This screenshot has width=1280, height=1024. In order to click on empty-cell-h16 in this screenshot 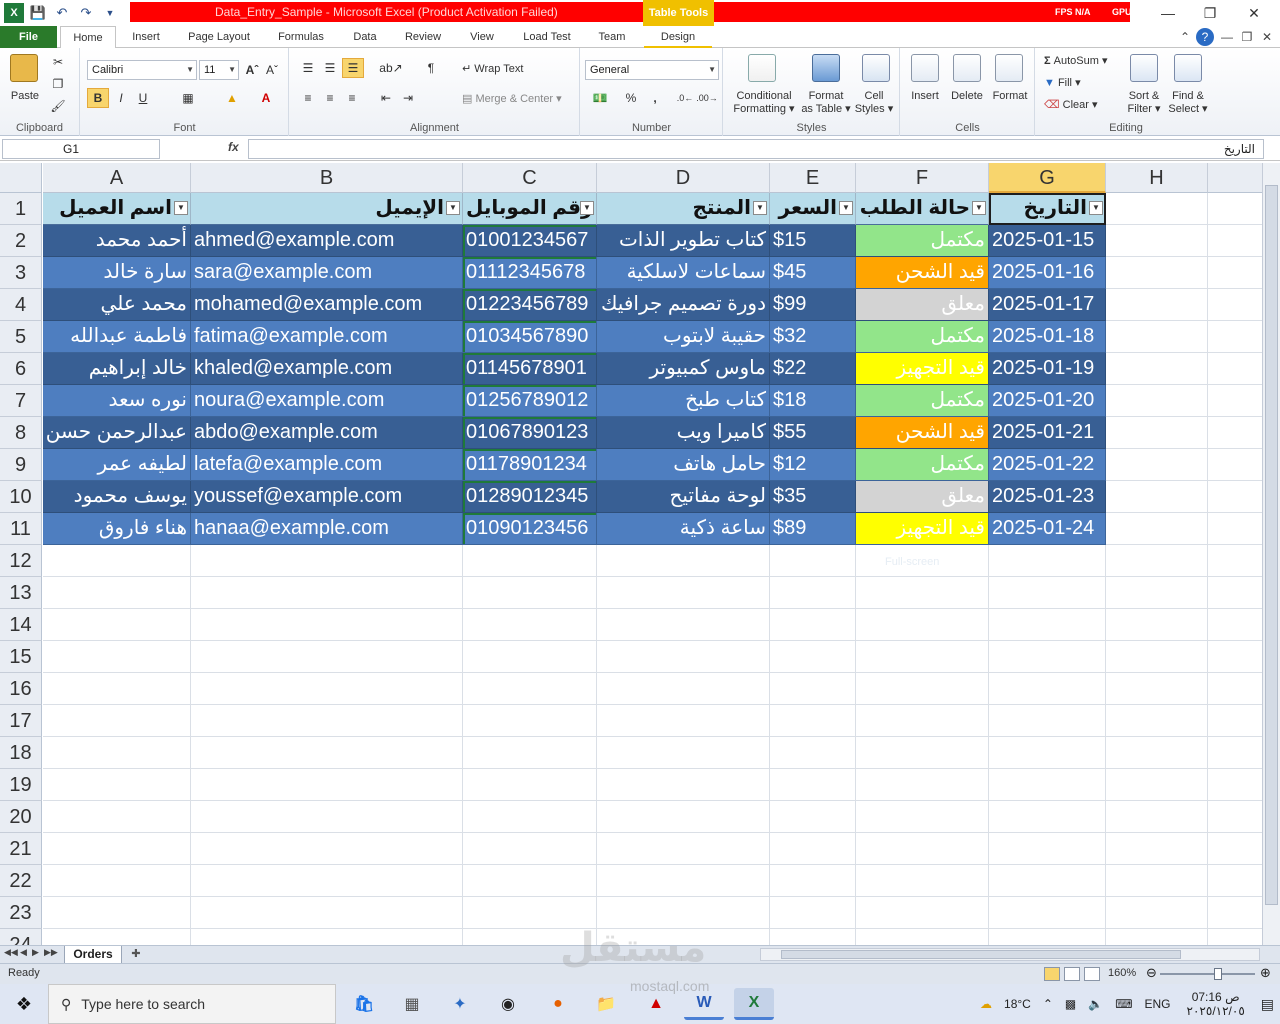, I will do `click(1157, 689)`.